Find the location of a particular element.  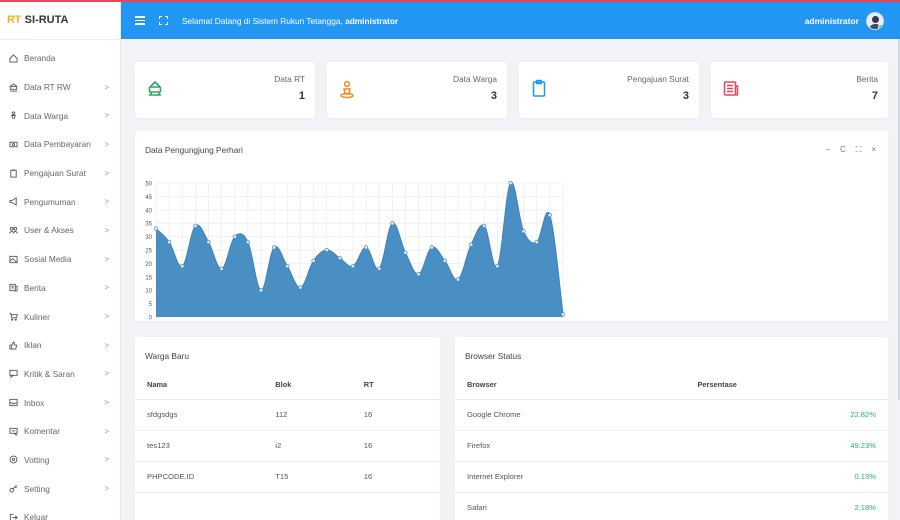

table-row: tes123 i2 16 is located at coordinates (287, 446).